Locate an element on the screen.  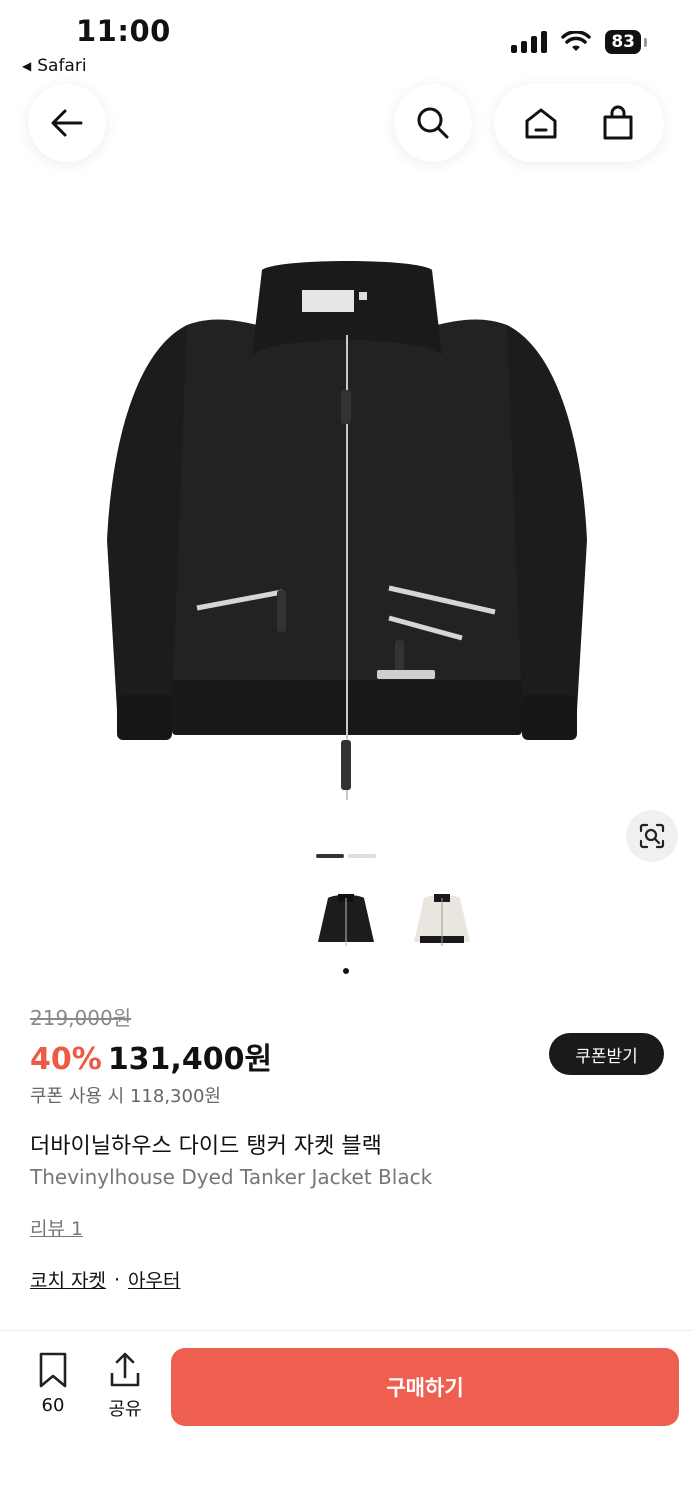
share-button: 공유 is located at coordinates (125, 1386).